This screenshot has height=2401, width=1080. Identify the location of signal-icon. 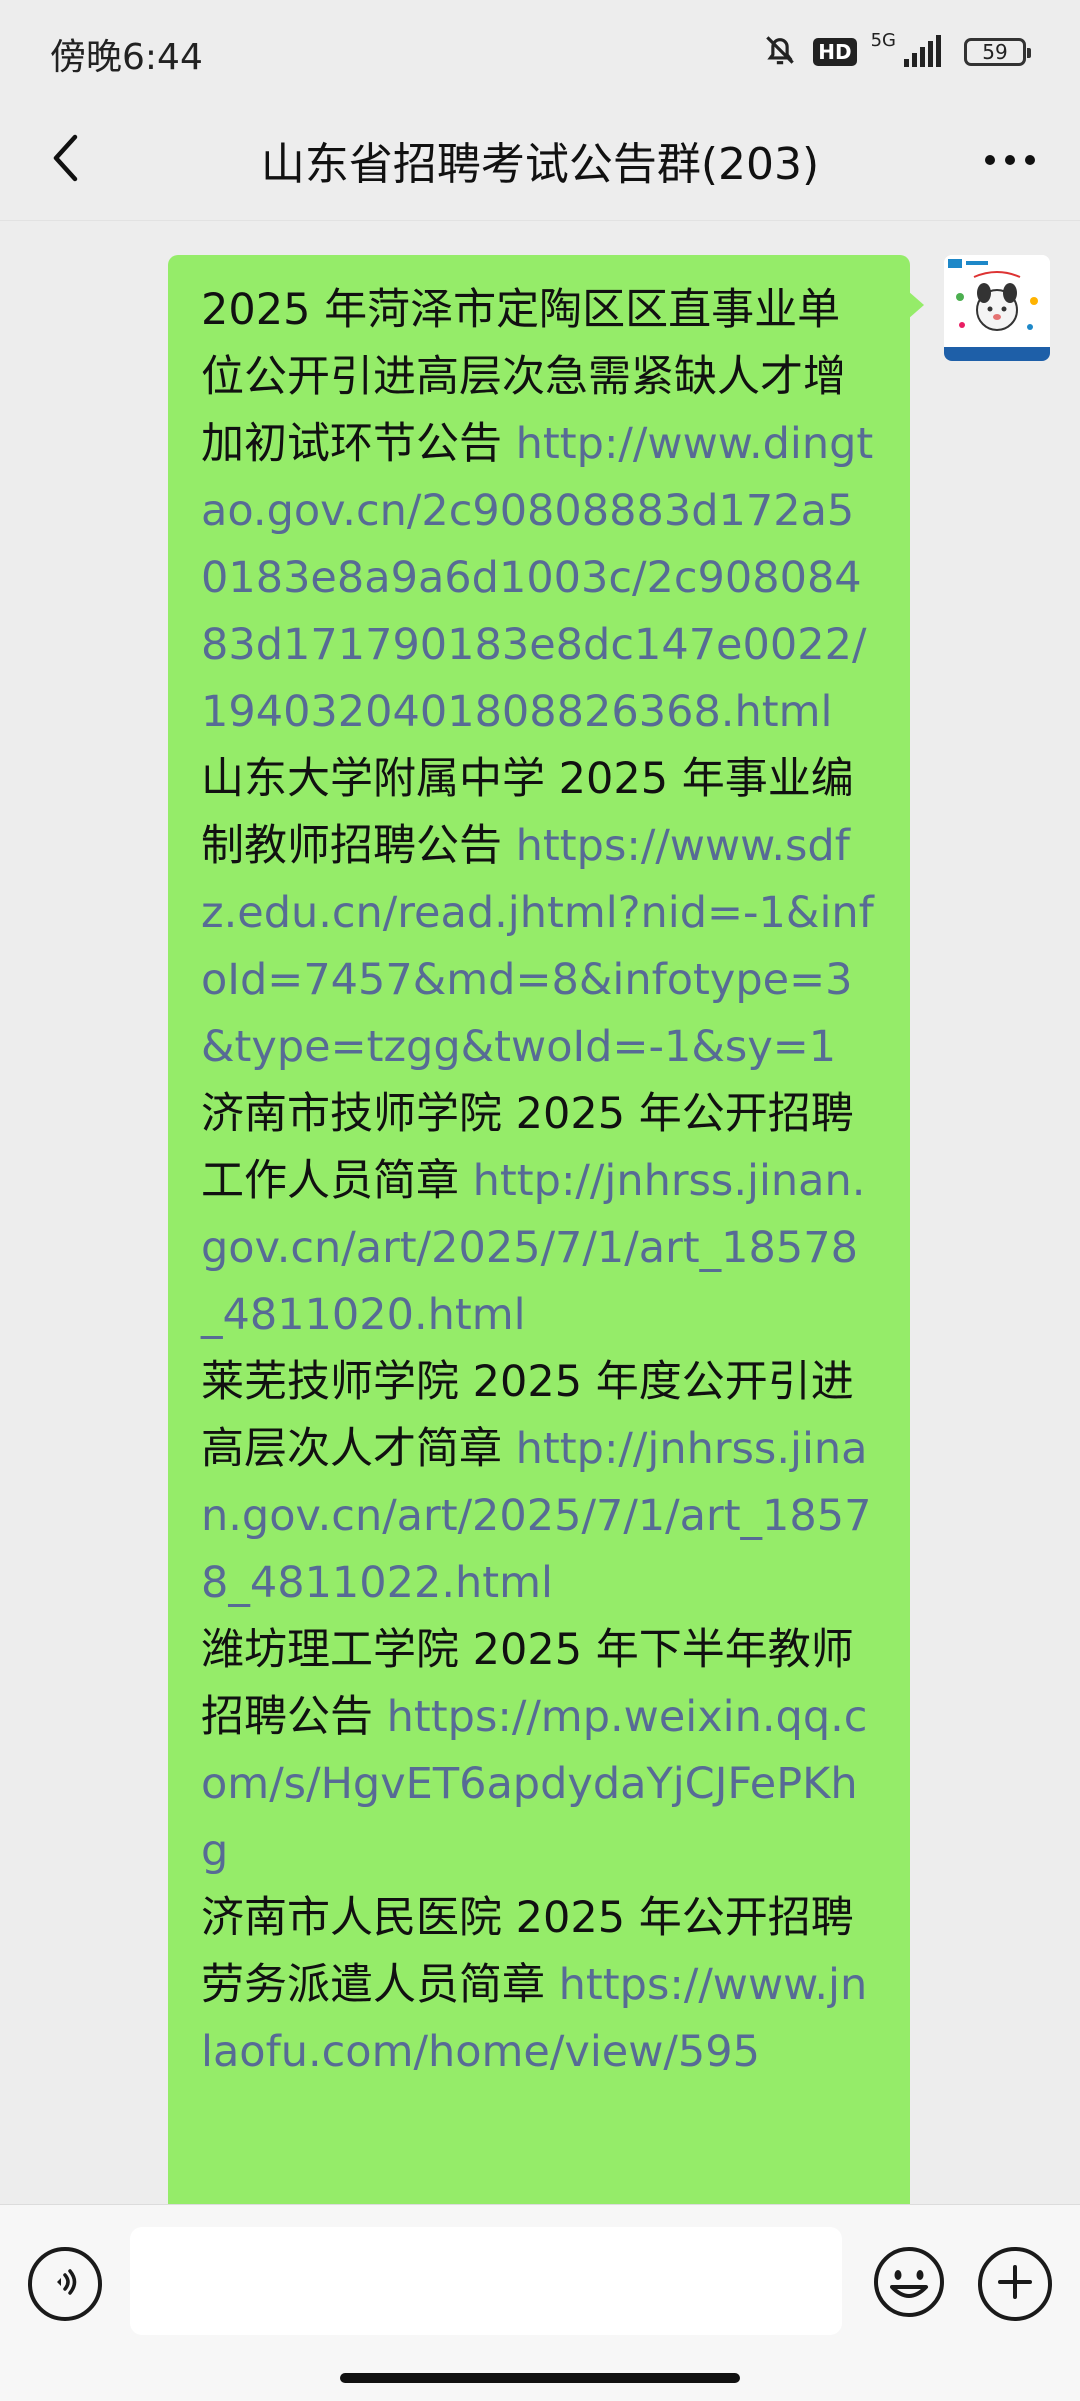
(927, 52).